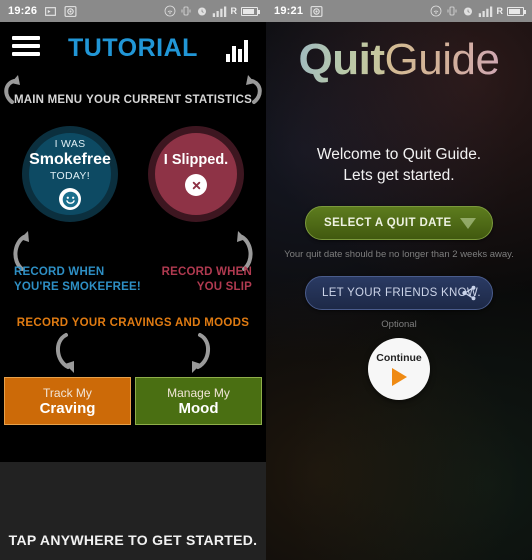 The image size is (532, 560). Describe the element at coordinates (198, 408) in the screenshot. I see `manage-mood-bottom-label: Mood` at that location.